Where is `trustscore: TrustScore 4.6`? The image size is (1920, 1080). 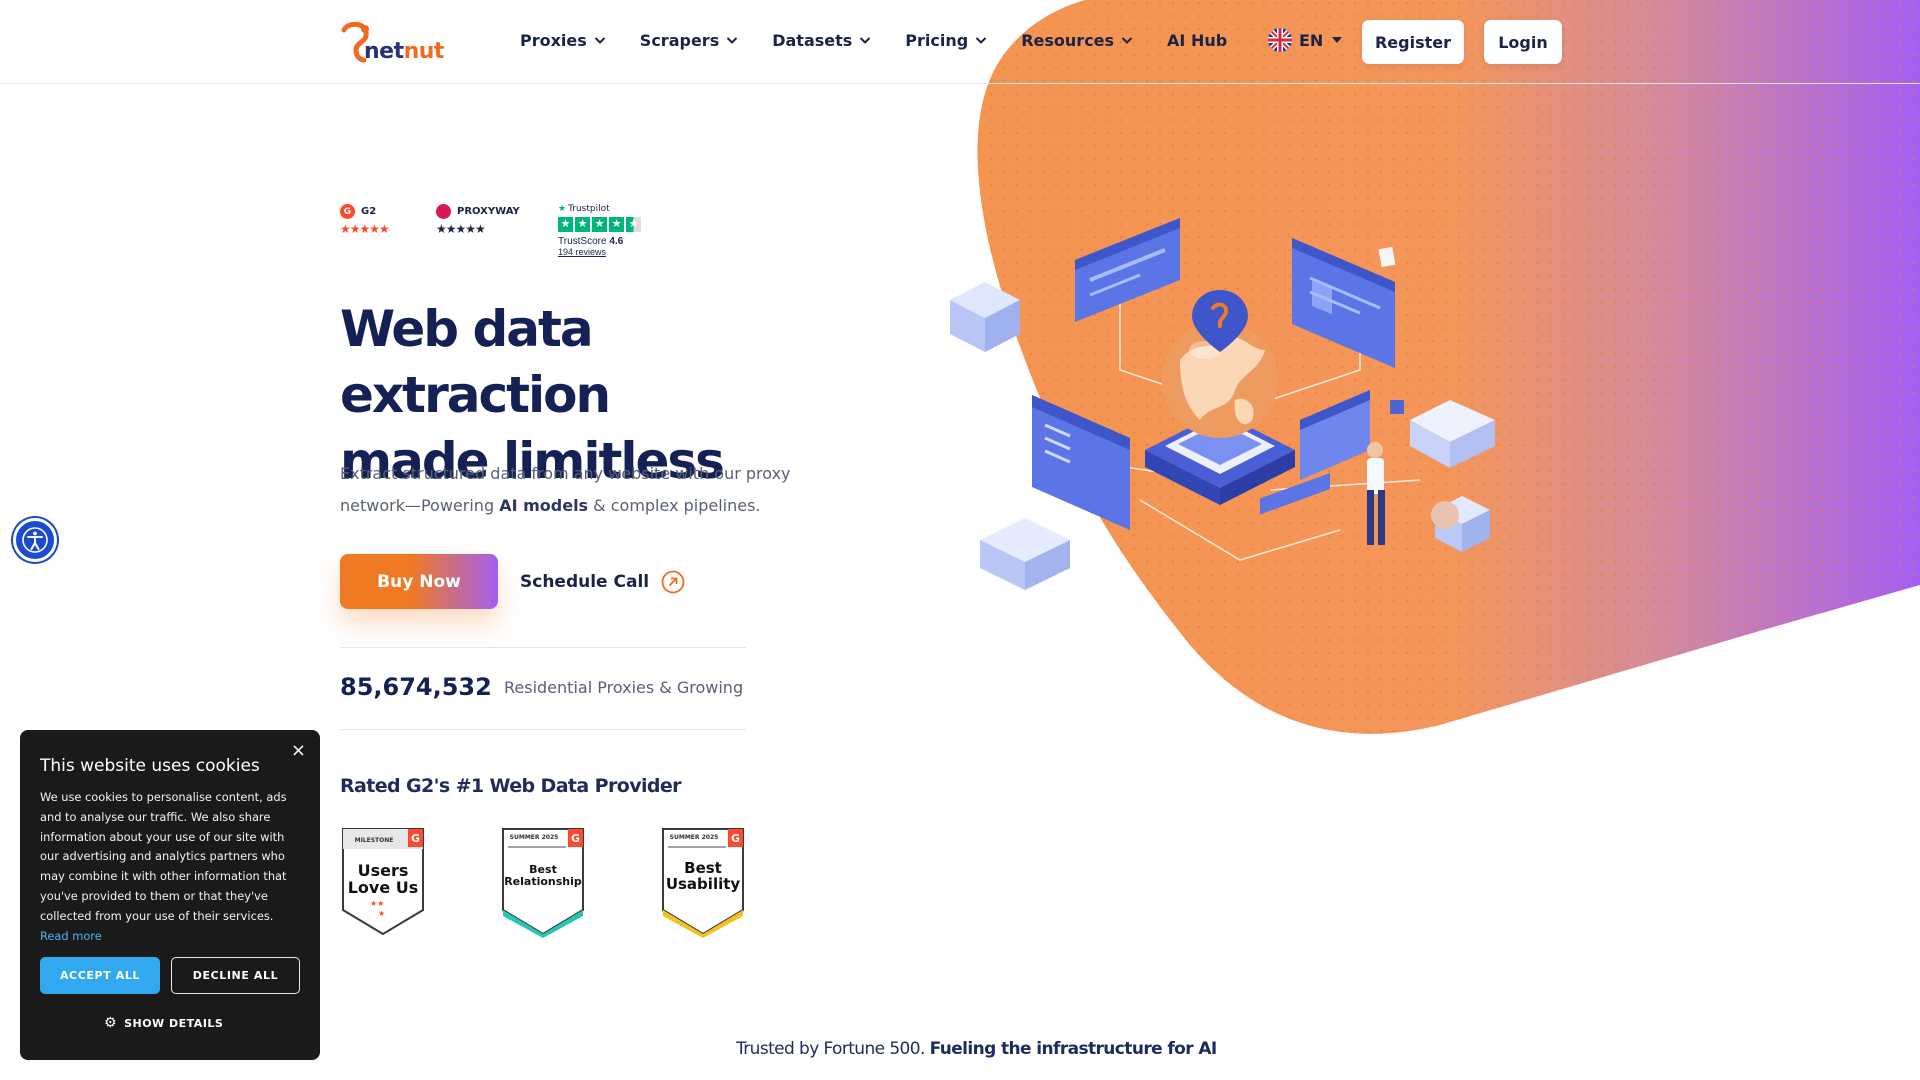
trustscore: TrustScore 4.6 is located at coordinates (599, 241).